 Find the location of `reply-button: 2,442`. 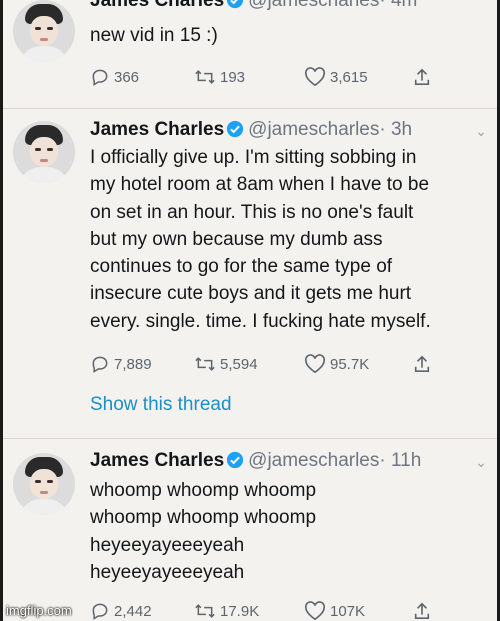

reply-button: 2,442 is located at coordinates (121, 611).